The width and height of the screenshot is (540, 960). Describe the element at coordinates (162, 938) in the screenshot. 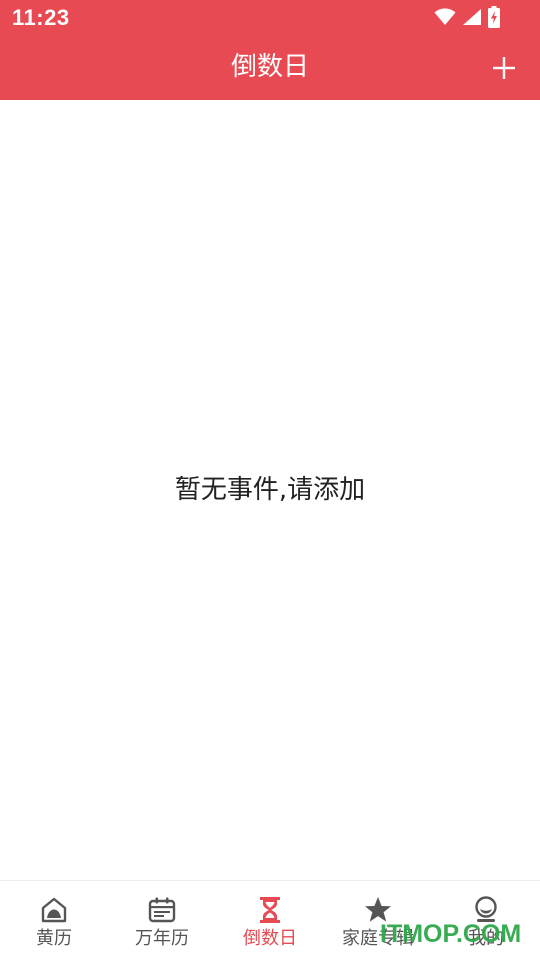

I see `nav-label: 万年历` at that location.